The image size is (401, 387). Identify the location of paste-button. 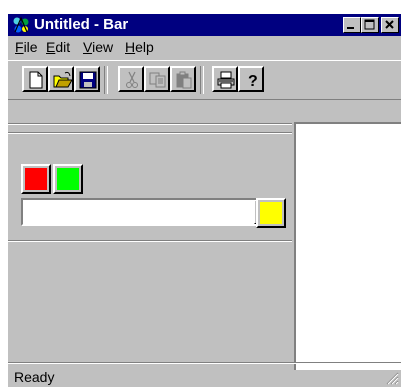
(183, 79).